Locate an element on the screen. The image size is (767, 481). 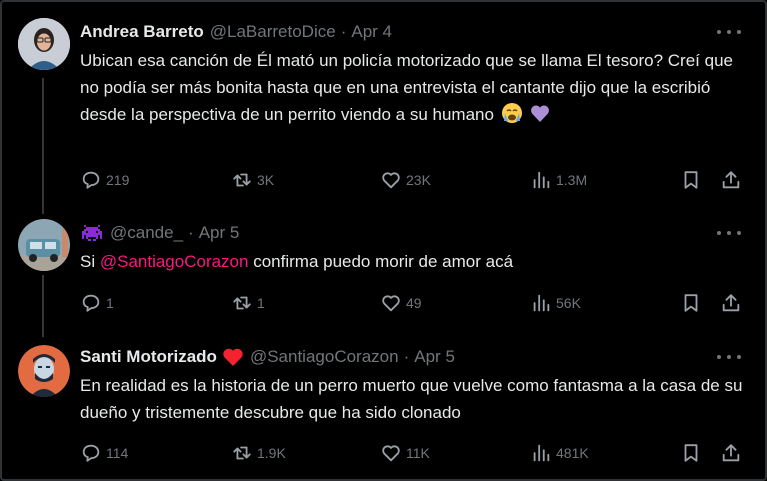
tweet-actions: 1 1 49 56K is located at coordinates (414, 303).